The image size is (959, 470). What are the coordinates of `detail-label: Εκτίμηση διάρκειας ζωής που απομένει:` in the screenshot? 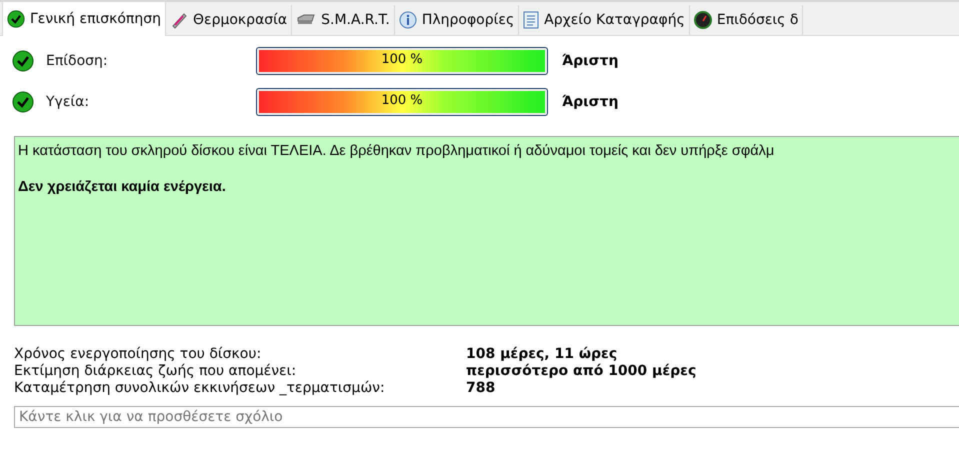 It's located at (156, 371).